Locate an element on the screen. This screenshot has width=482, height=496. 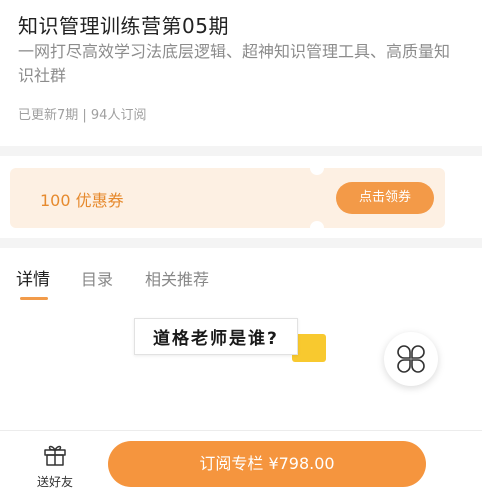
floating-menu-button is located at coordinates (411, 359).